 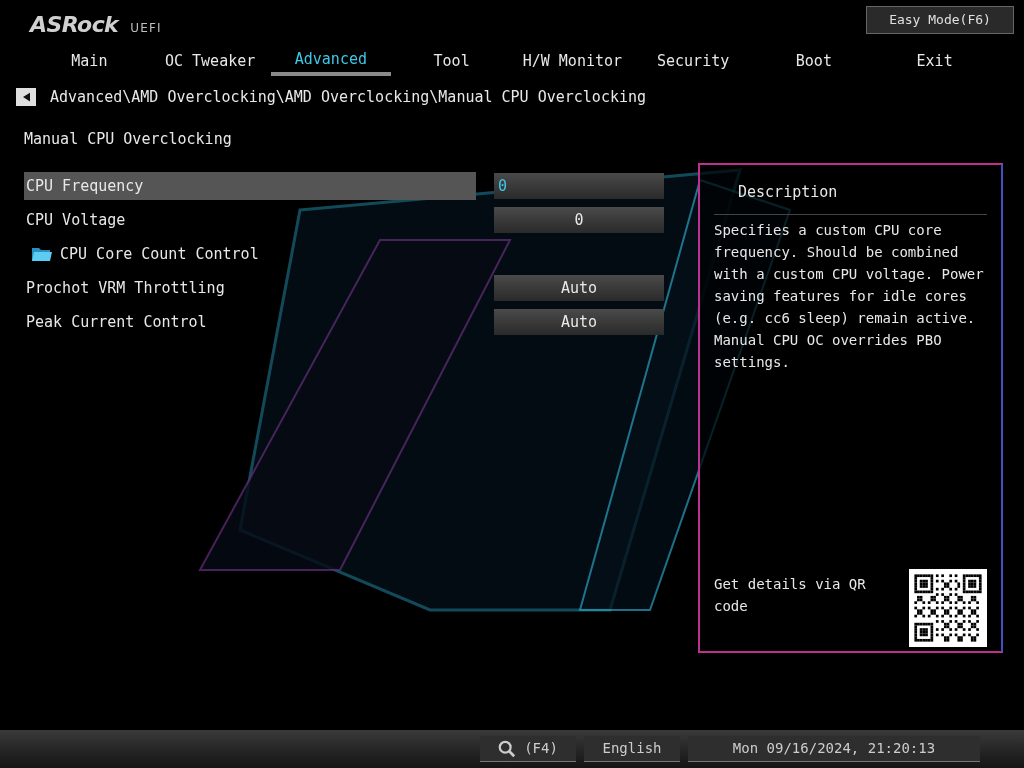 What do you see at coordinates (89, 61) in the screenshot?
I see `nav-tab: Main` at bounding box center [89, 61].